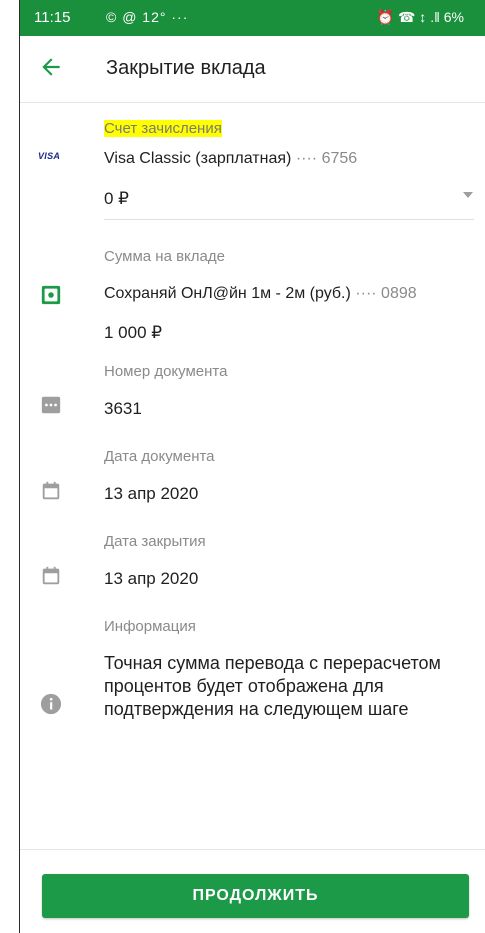 The image size is (485, 933). Describe the element at coordinates (52, 17) in the screenshot. I see `status-time: 11:15` at that location.